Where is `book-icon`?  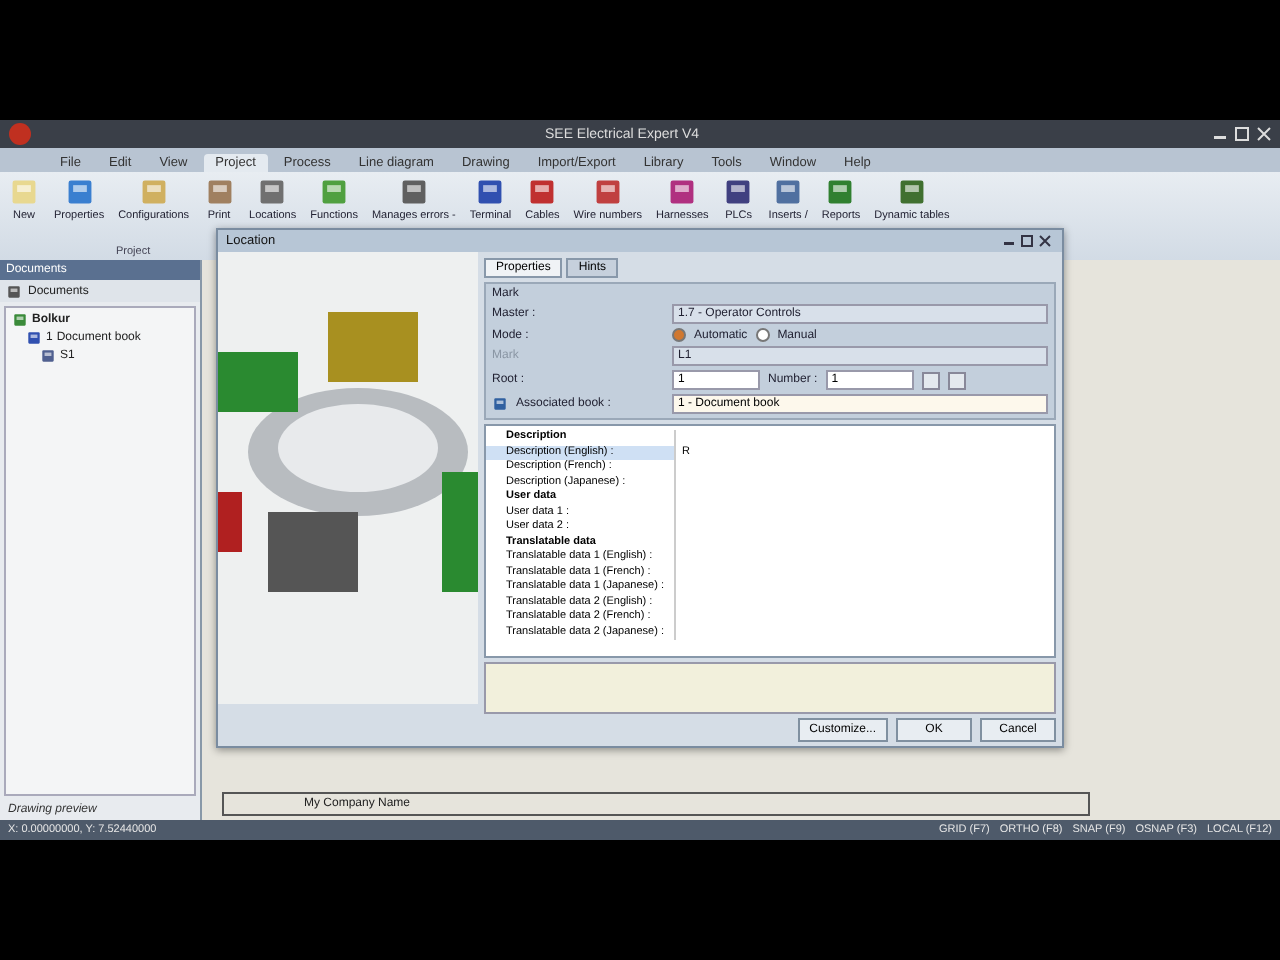
book-icon is located at coordinates (500, 404).